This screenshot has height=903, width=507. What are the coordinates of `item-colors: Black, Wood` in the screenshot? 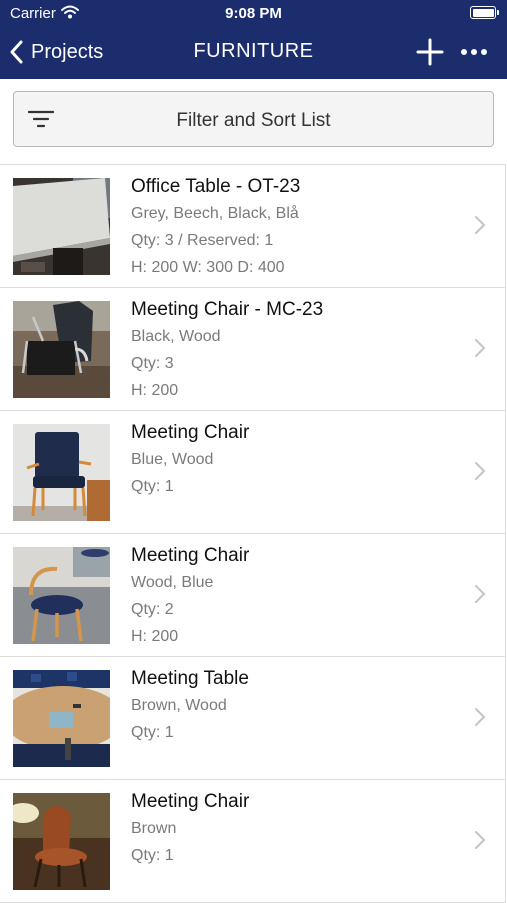 It's located at (176, 336).